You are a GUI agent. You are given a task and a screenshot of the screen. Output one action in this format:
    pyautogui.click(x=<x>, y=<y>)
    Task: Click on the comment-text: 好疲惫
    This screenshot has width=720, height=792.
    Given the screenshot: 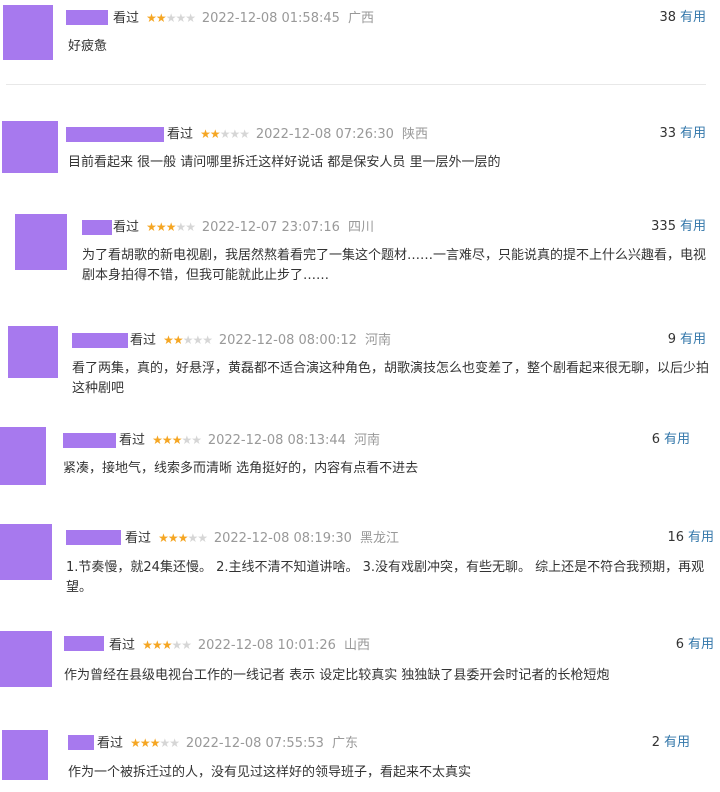 What is the action you would take?
    pyautogui.click(x=88, y=46)
    